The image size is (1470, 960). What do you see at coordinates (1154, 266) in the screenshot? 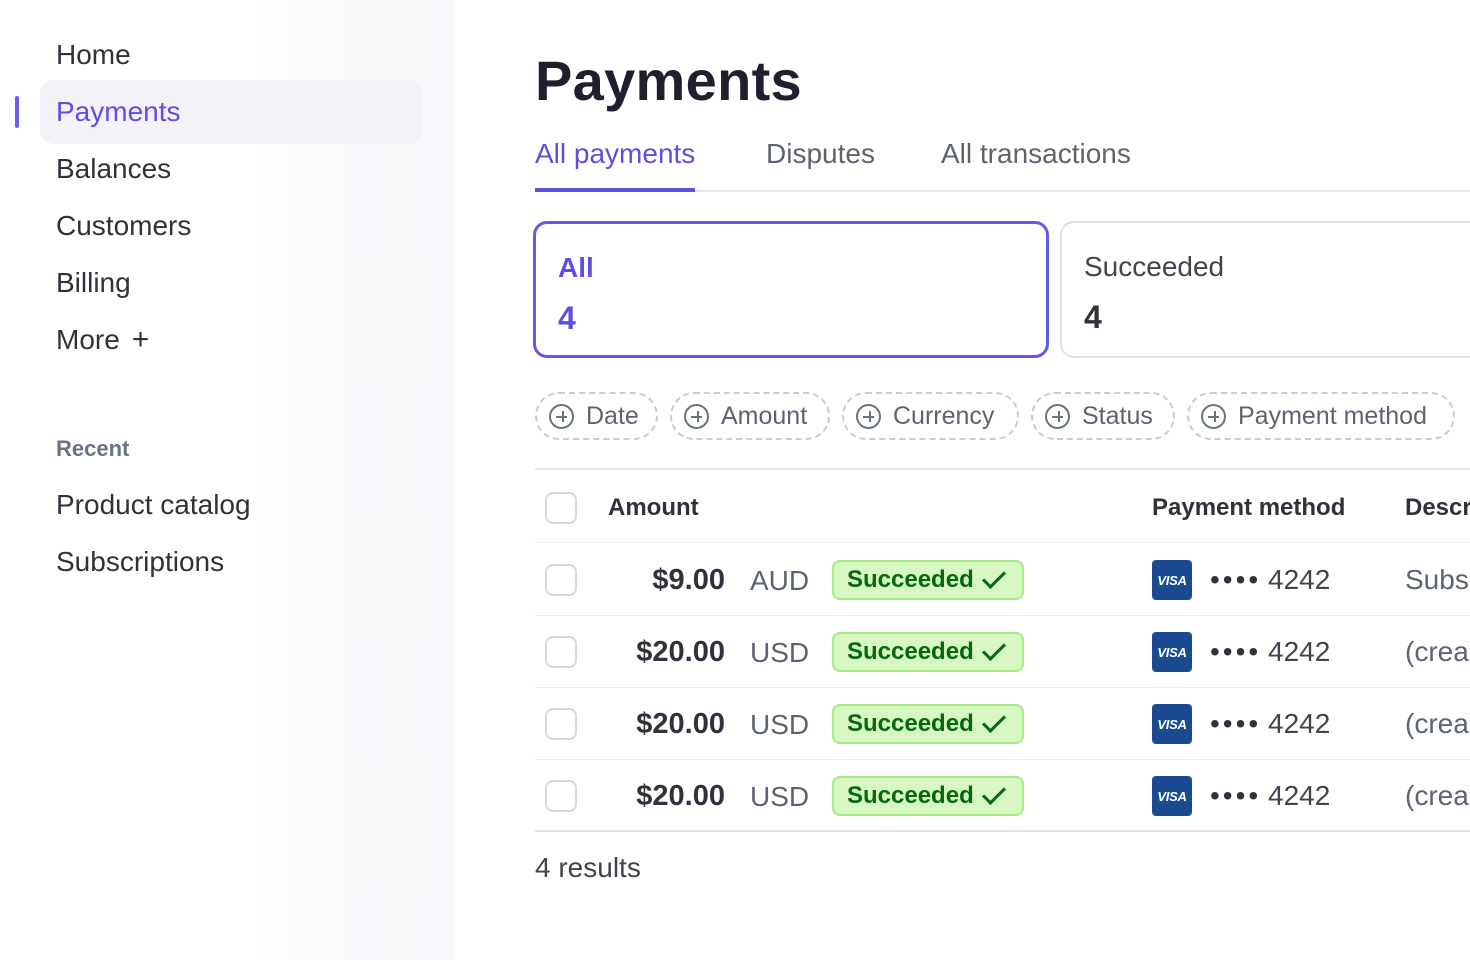
I see `summary-card-label: Succeeded` at bounding box center [1154, 266].